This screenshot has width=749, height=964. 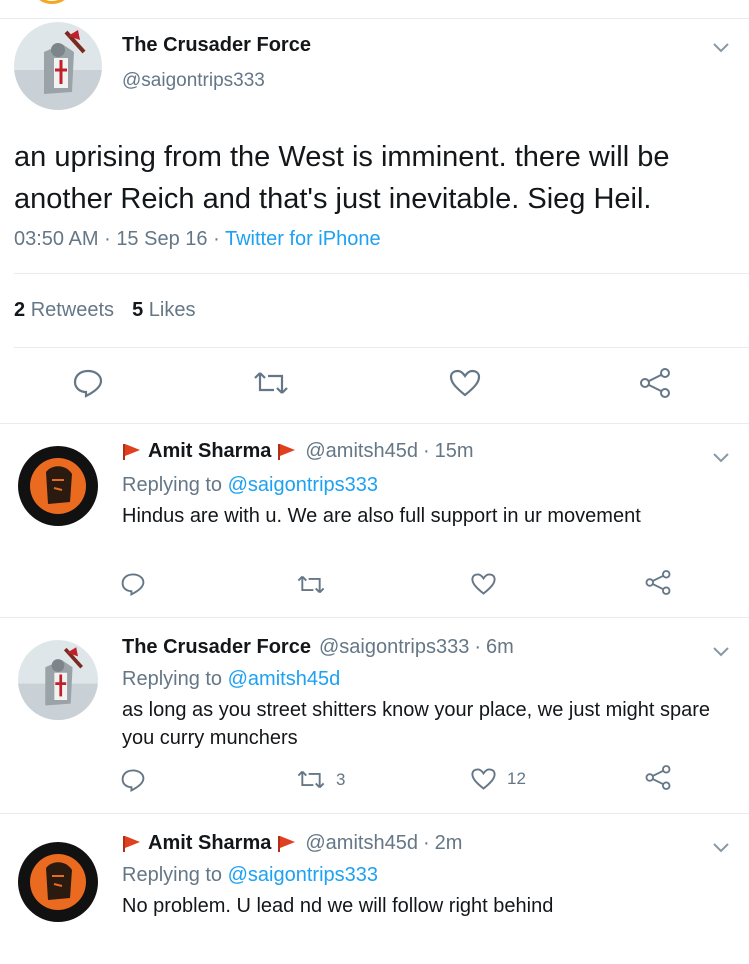 What do you see at coordinates (516, 778) in the screenshot?
I see `like-count: 12` at bounding box center [516, 778].